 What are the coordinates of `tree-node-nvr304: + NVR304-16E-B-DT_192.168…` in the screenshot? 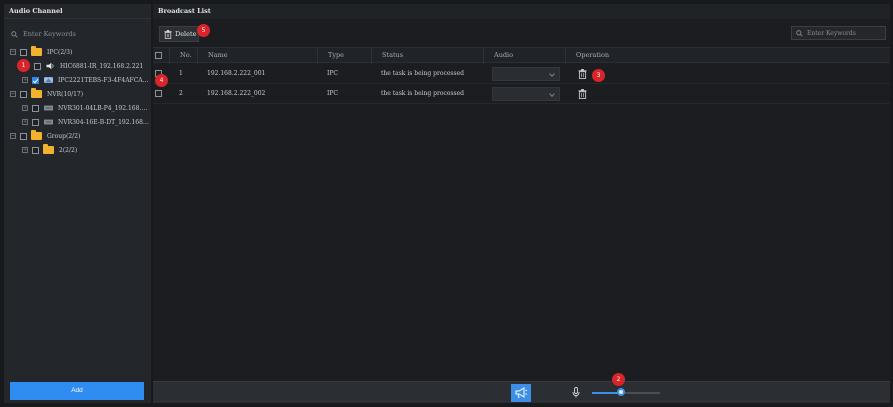 It's located at (77, 122).